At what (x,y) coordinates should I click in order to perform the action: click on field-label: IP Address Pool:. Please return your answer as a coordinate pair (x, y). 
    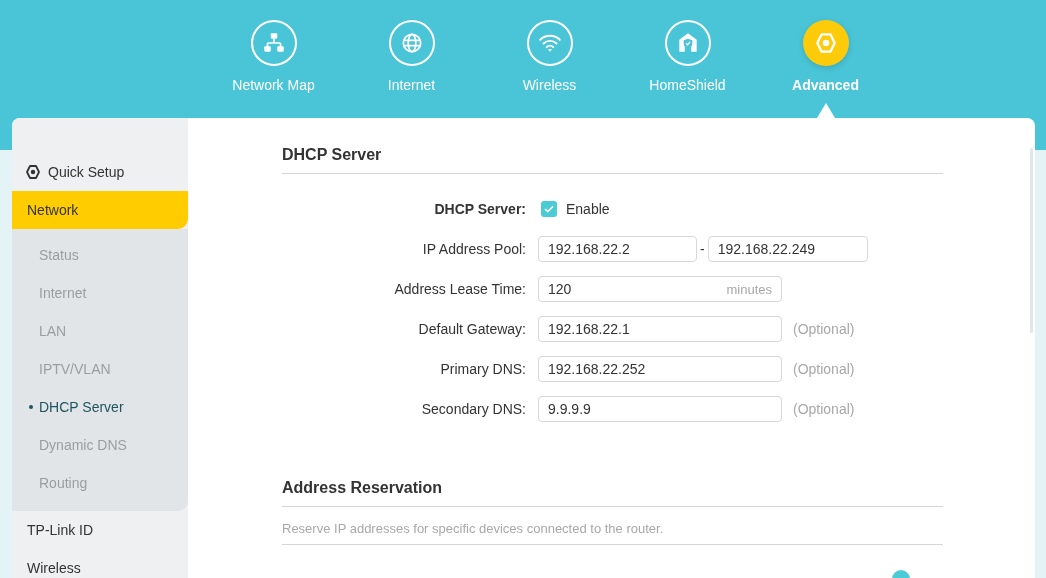
    Looking at the image, I should click on (473, 249).